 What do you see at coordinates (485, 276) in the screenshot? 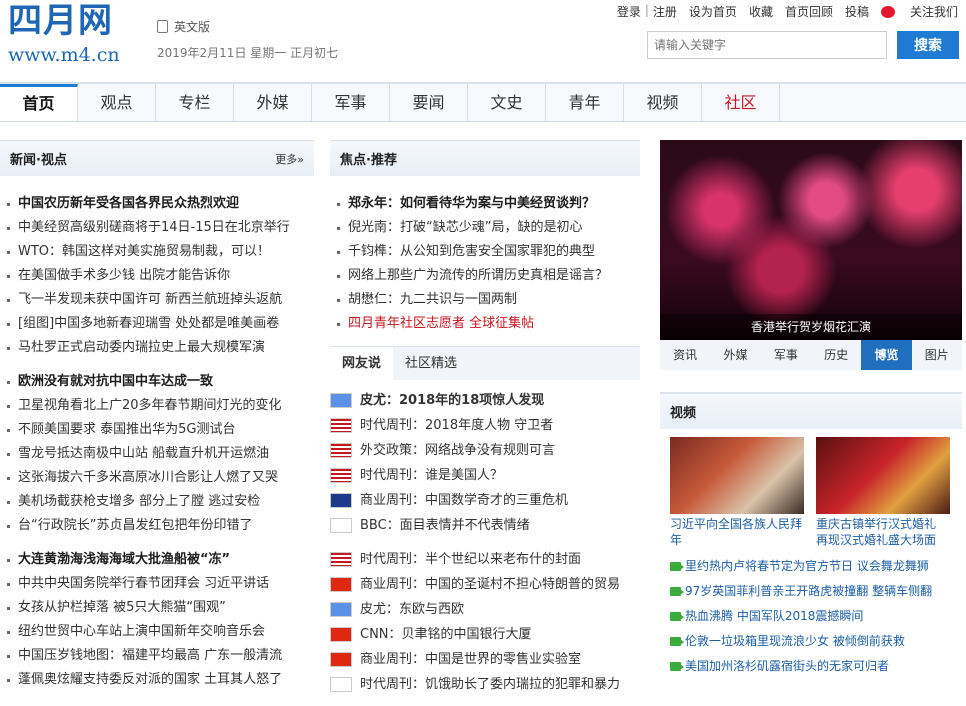
I see `news-item: 网络上那些广为流传的所谓历史真相是谣言？` at bounding box center [485, 276].